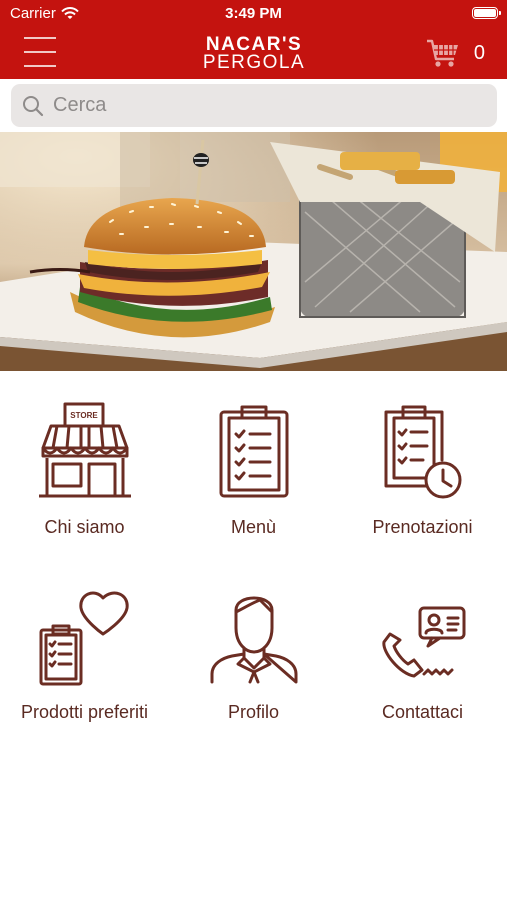 This screenshot has height=900, width=507. Describe the element at coordinates (254, 62) in the screenshot. I see `logo-line2: PERGOLA` at that location.